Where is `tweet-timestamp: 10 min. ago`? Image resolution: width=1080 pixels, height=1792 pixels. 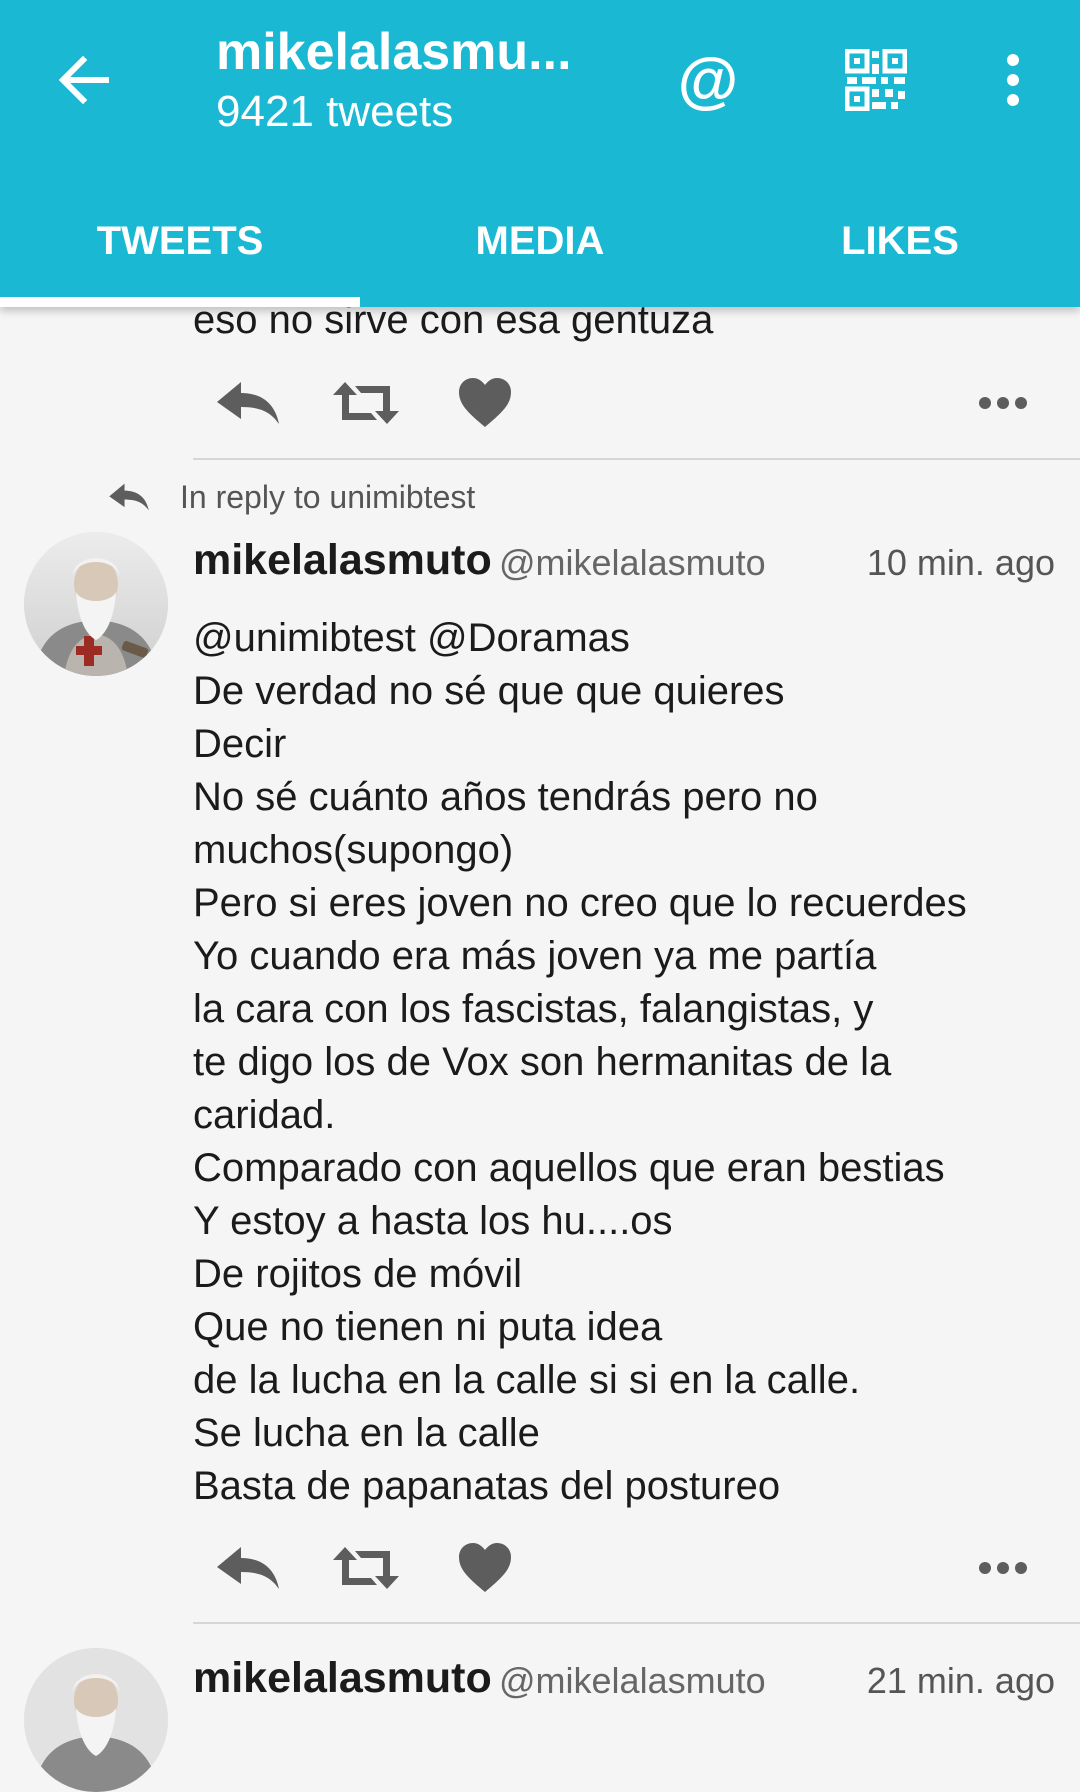
tweet-timestamp: 10 min. ago is located at coordinates (960, 562).